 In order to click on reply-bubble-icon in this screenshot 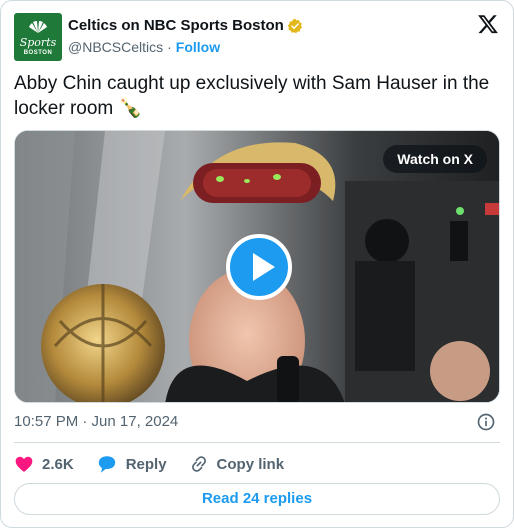, I will do `click(106, 464)`.